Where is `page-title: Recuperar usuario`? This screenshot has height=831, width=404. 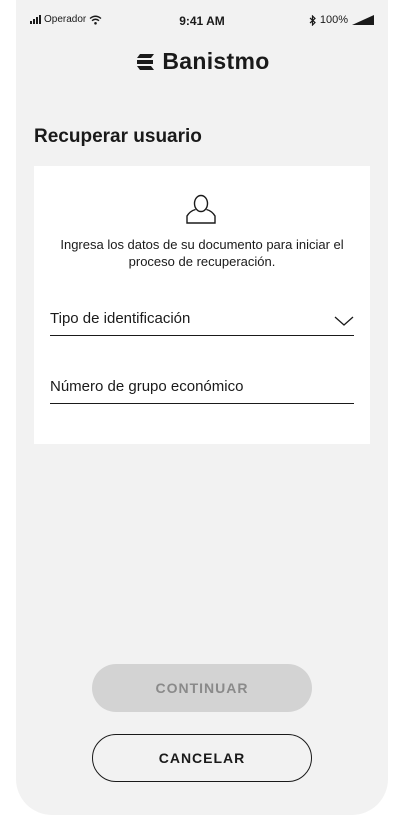
page-title: Recuperar usuario is located at coordinates (118, 136).